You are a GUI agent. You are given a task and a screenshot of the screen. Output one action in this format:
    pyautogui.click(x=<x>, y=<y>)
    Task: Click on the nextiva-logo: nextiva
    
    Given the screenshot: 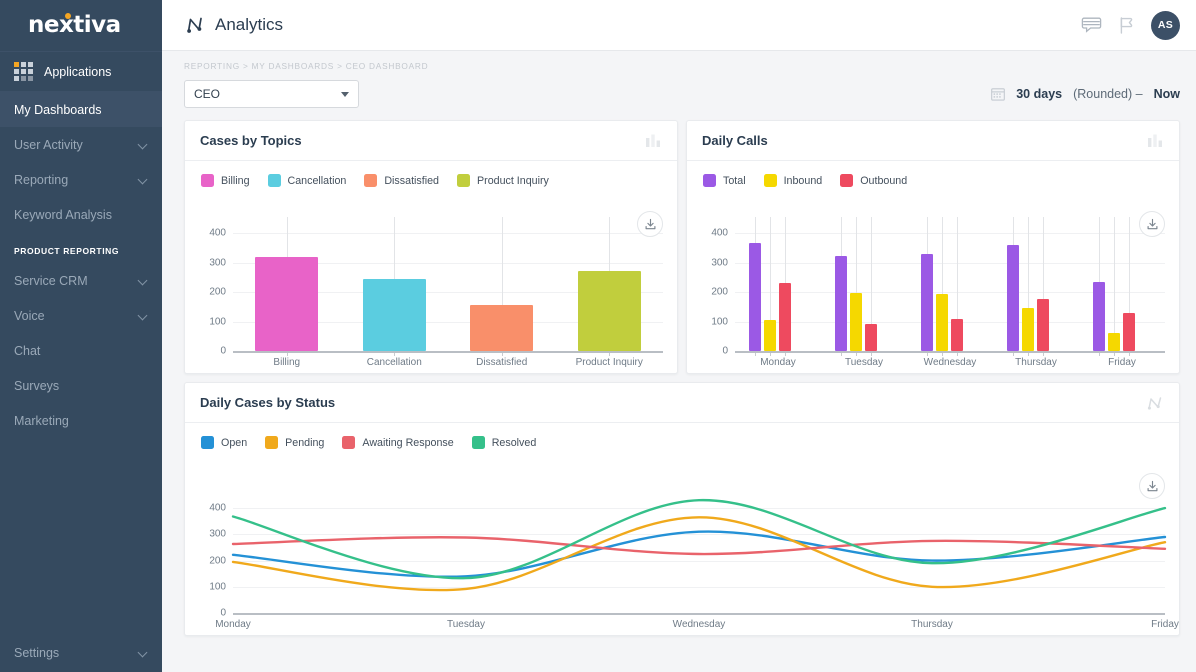 What is the action you would take?
    pyautogui.click(x=81, y=25)
    